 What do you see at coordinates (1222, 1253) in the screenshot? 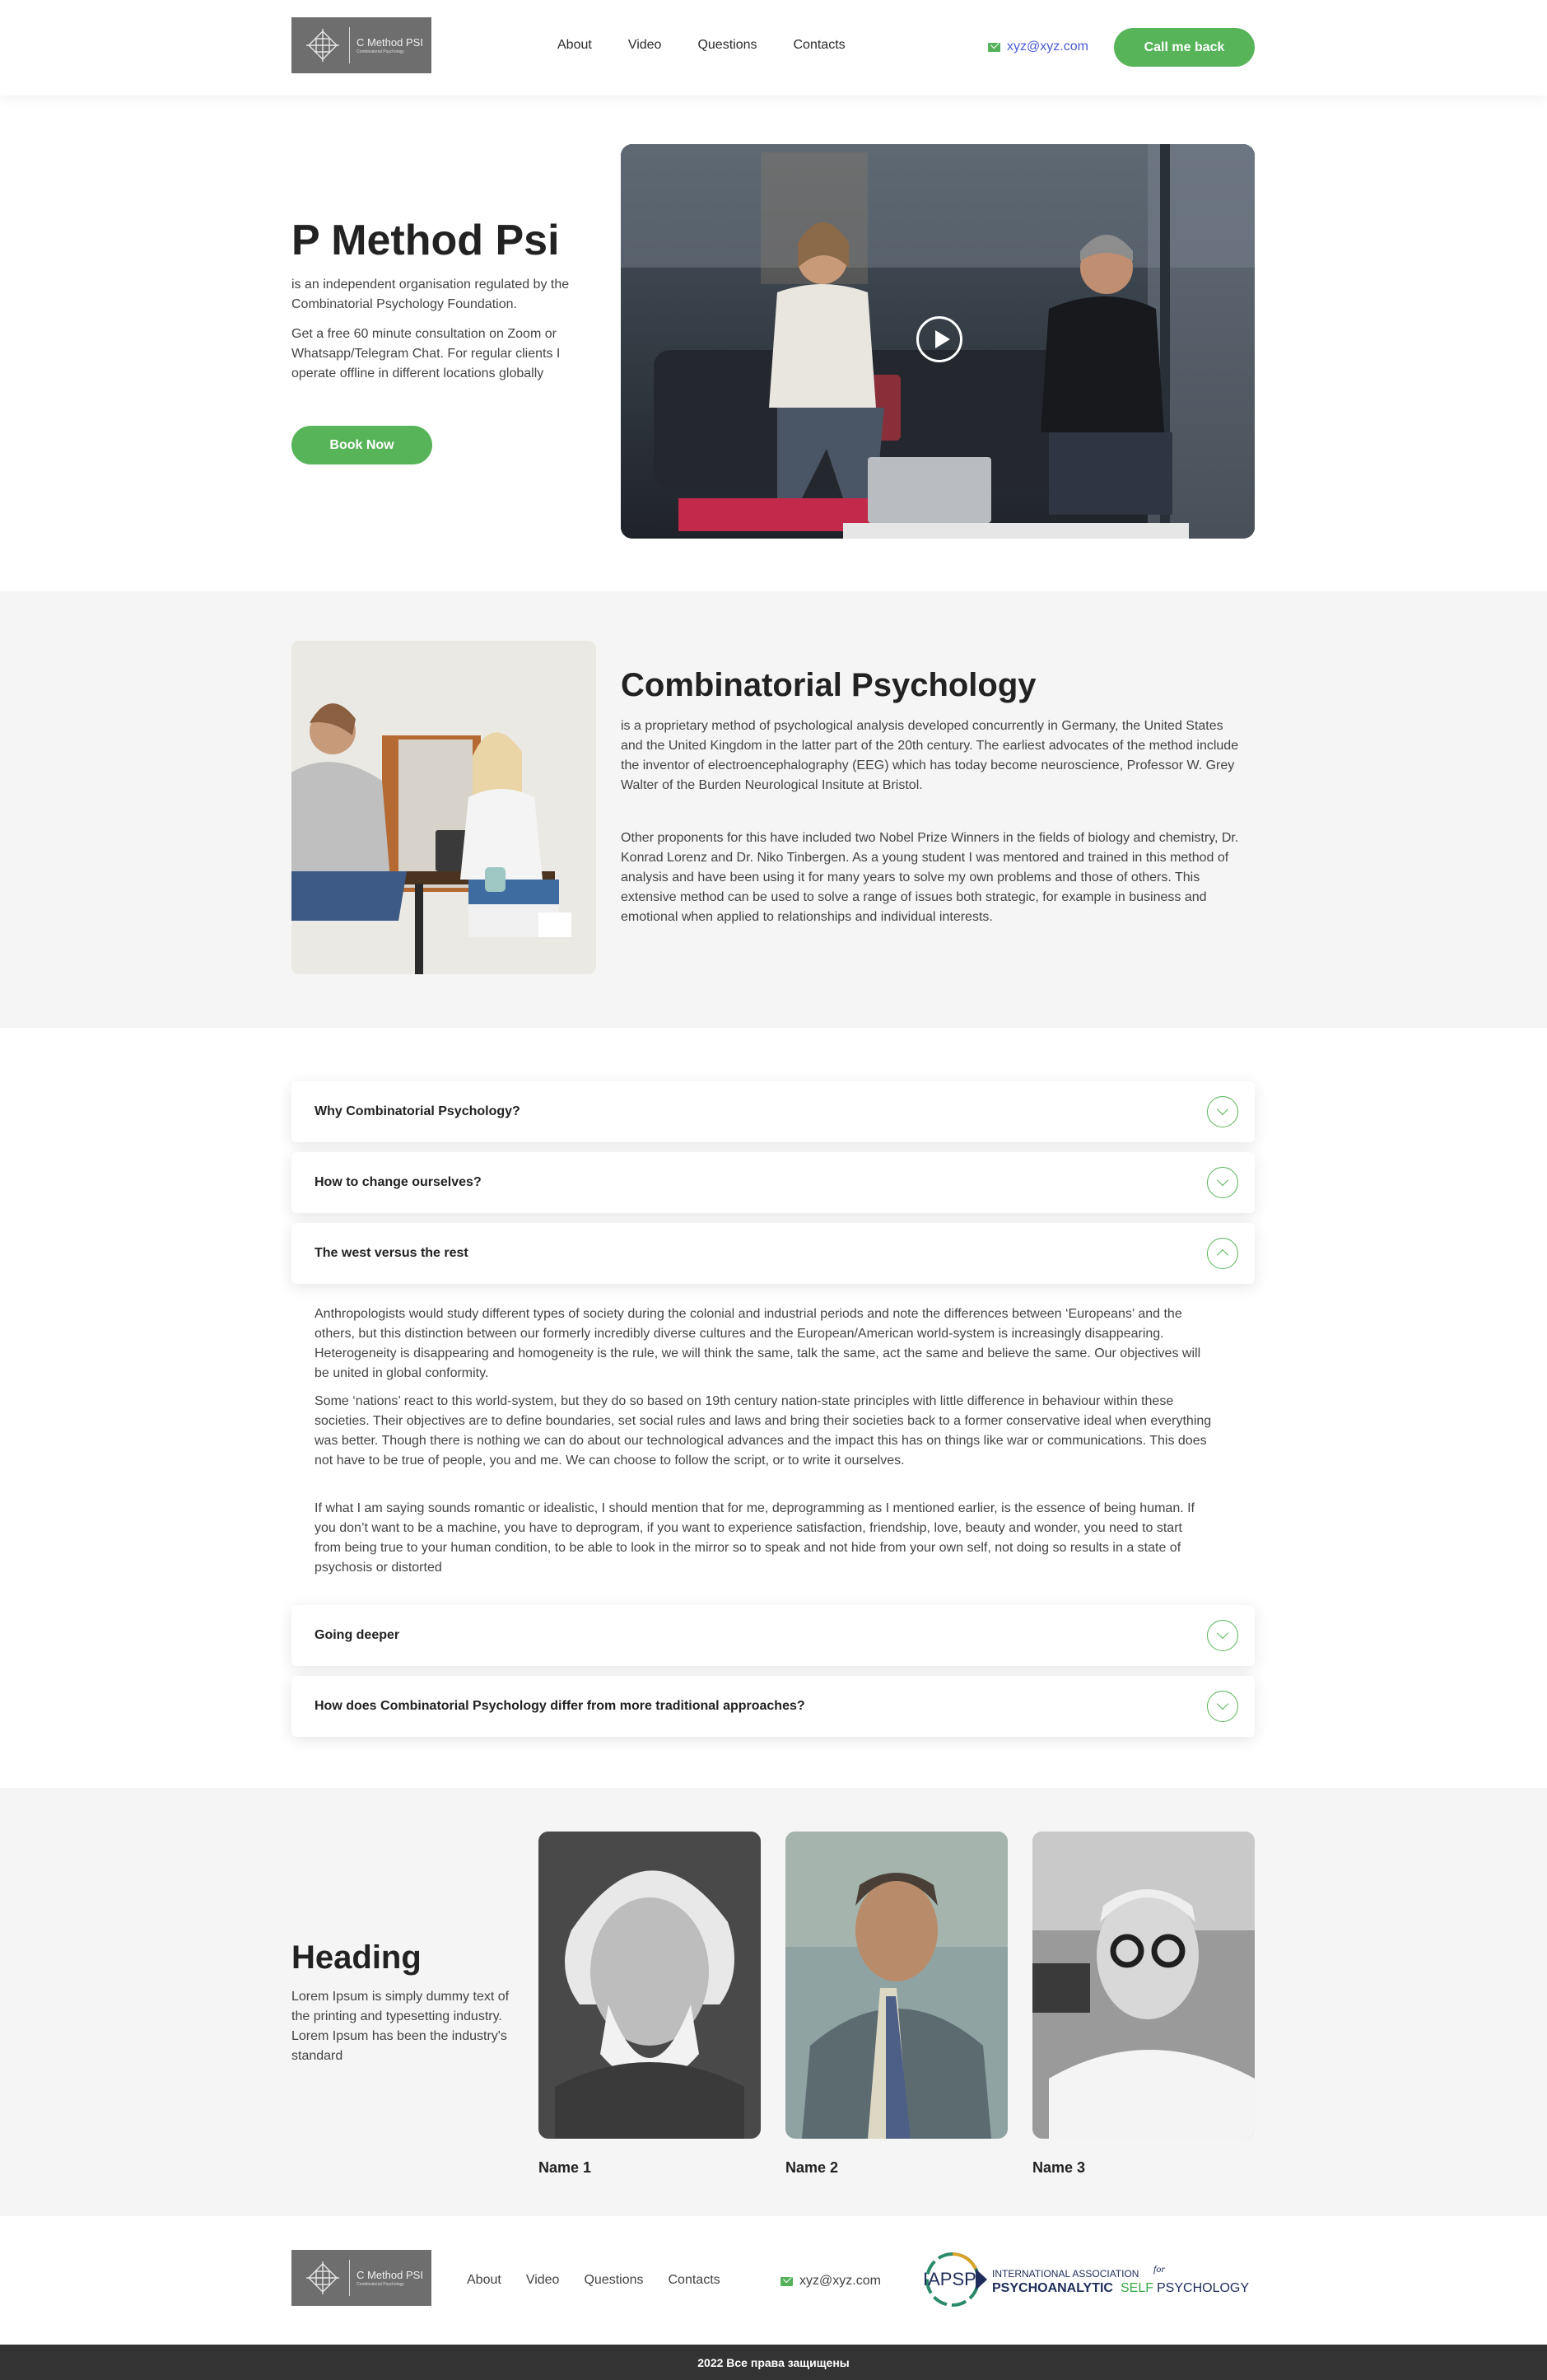
I see `chevron-up-icon` at bounding box center [1222, 1253].